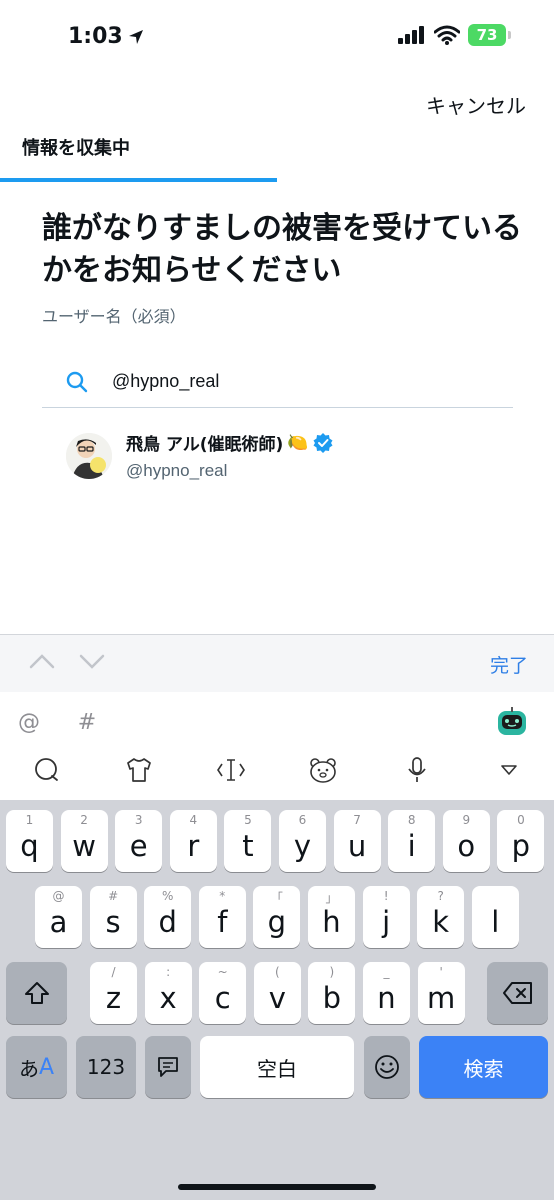  I want to click on key-letter: s, so click(113, 922).